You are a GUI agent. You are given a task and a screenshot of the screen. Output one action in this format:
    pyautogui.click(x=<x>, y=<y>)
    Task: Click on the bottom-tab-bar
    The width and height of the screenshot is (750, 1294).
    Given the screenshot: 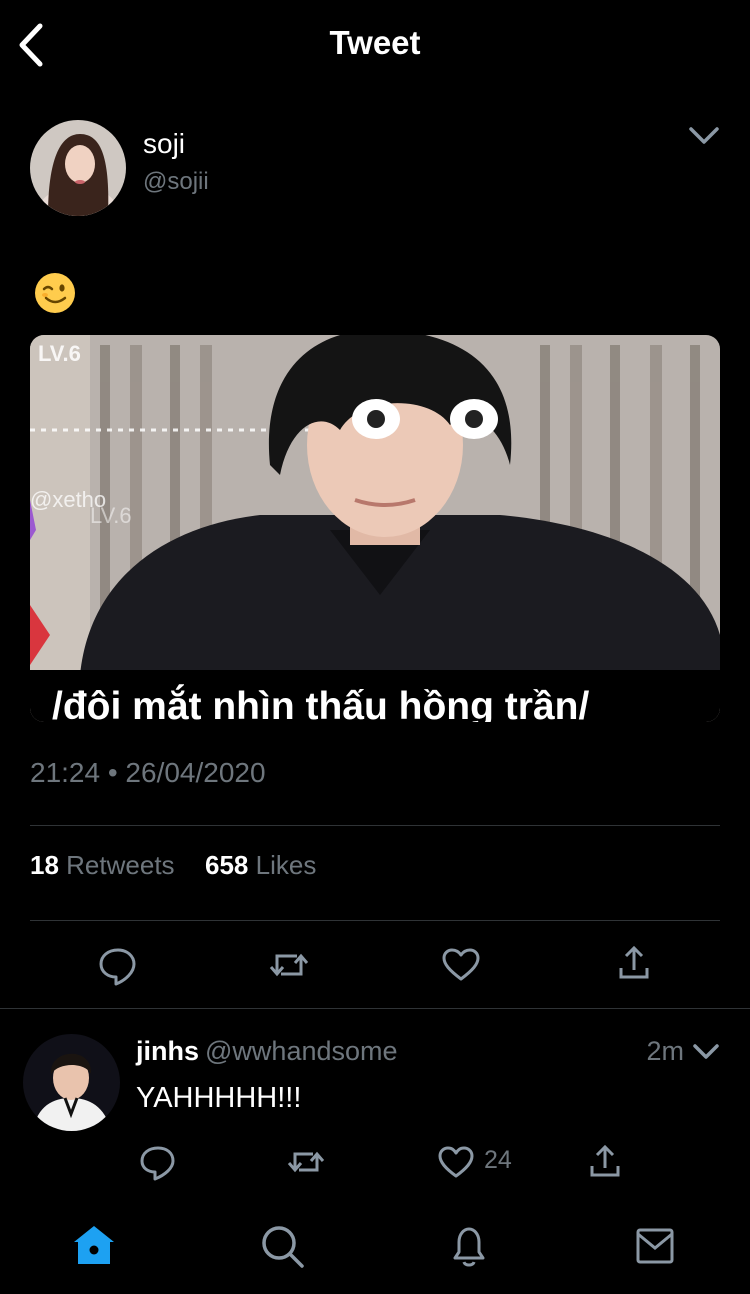 What is the action you would take?
    pyautogui.click(x=375, y=1247)
    